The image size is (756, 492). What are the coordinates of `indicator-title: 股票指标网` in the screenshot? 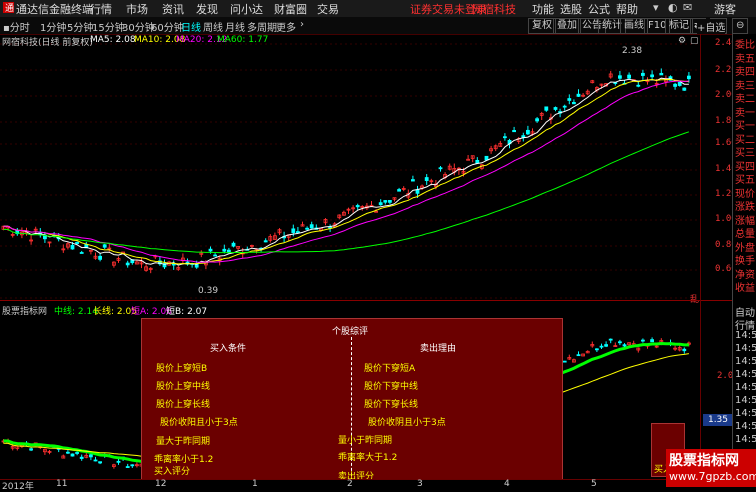 It's located at (25, 312).